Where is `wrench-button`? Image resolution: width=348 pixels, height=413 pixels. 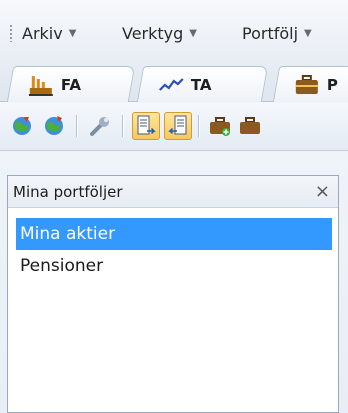
wrench-button is located at coordinates (100, 126).